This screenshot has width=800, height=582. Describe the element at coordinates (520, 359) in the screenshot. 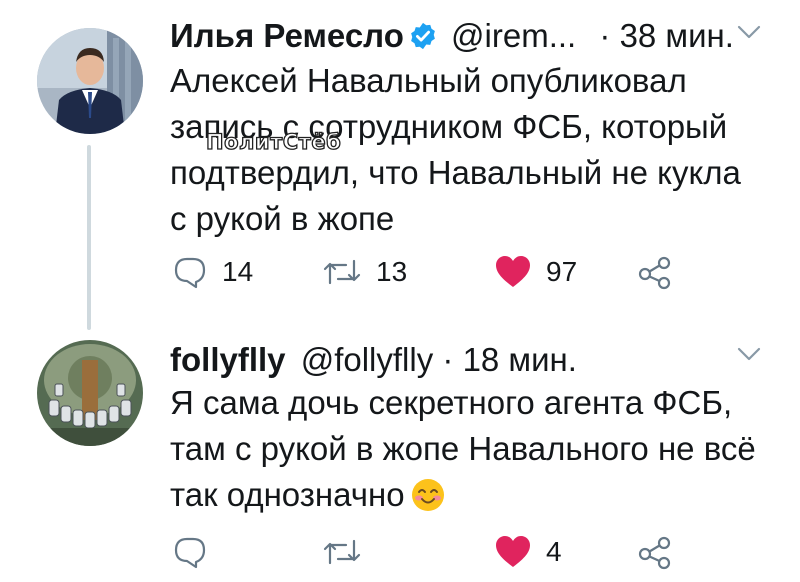

I see `tweet-time: 18 мин.` at that location.